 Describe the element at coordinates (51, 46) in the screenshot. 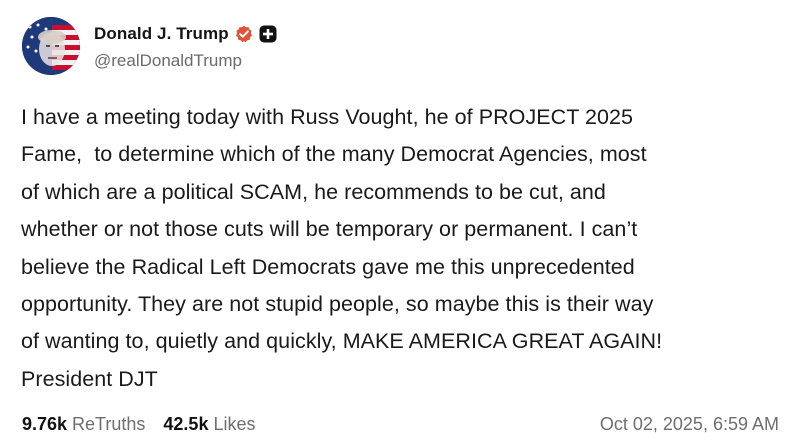

I see `avatar` at that location.